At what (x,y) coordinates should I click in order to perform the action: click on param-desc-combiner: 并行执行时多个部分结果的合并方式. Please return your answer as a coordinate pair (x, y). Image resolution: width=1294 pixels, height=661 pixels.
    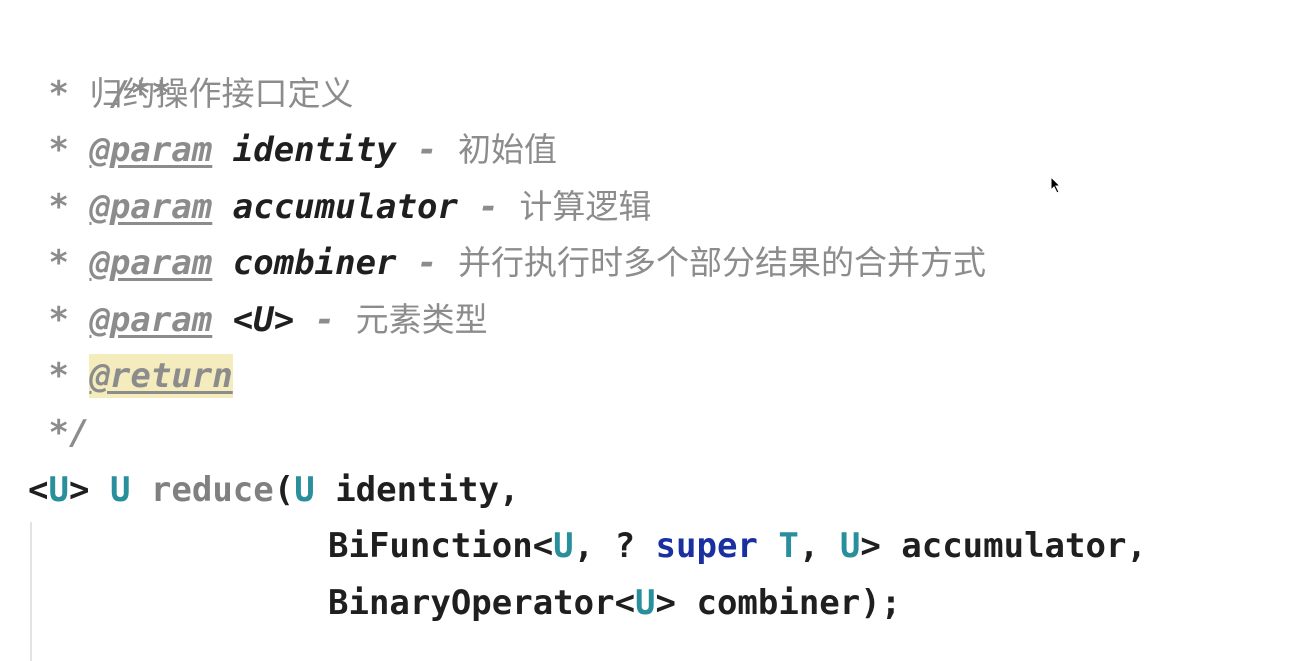
    Looking at the image, I should click on (721, 262).